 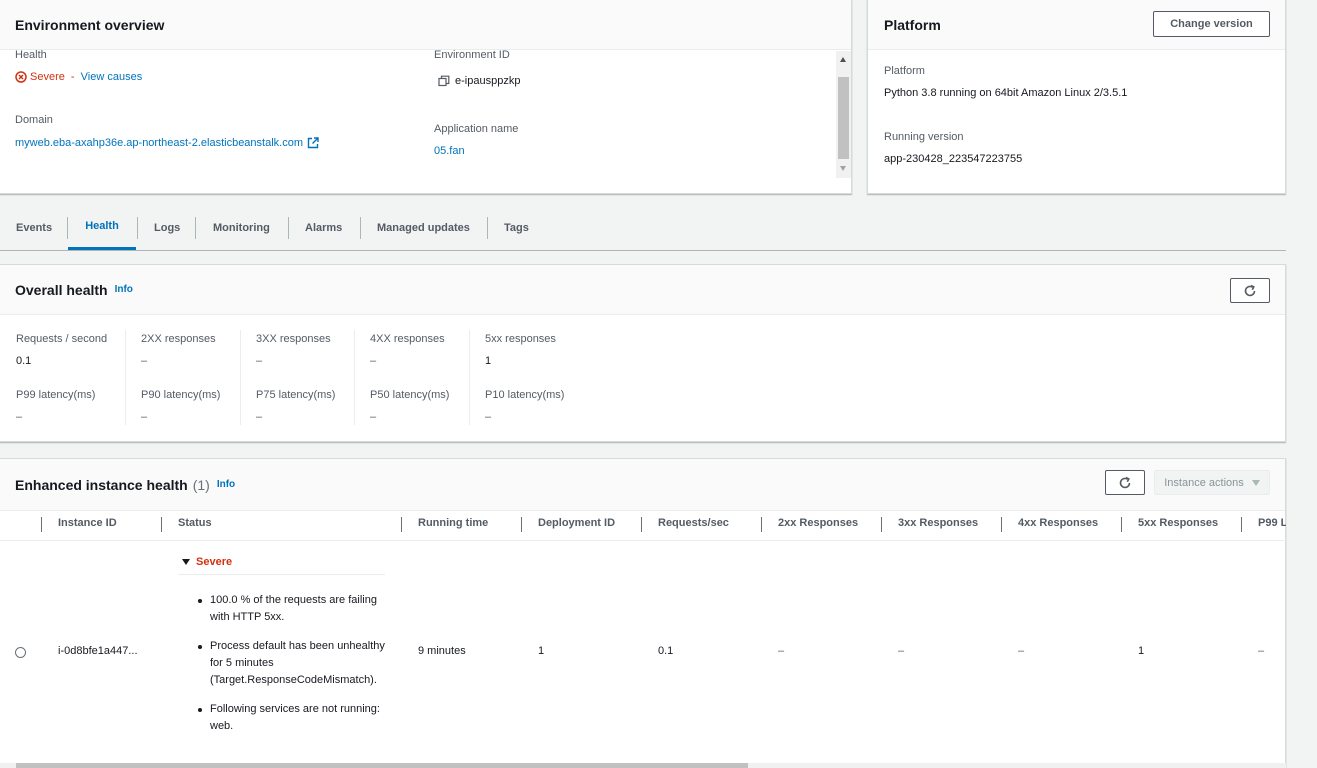 I want to click on copy-icon, so click(x=444, y=81).